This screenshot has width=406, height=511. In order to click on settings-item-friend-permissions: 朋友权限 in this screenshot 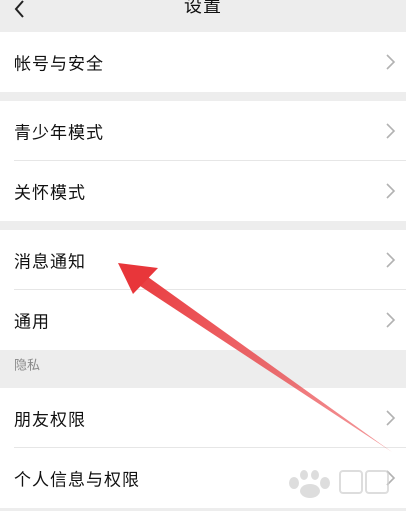, I will do `click(203, 418)`.